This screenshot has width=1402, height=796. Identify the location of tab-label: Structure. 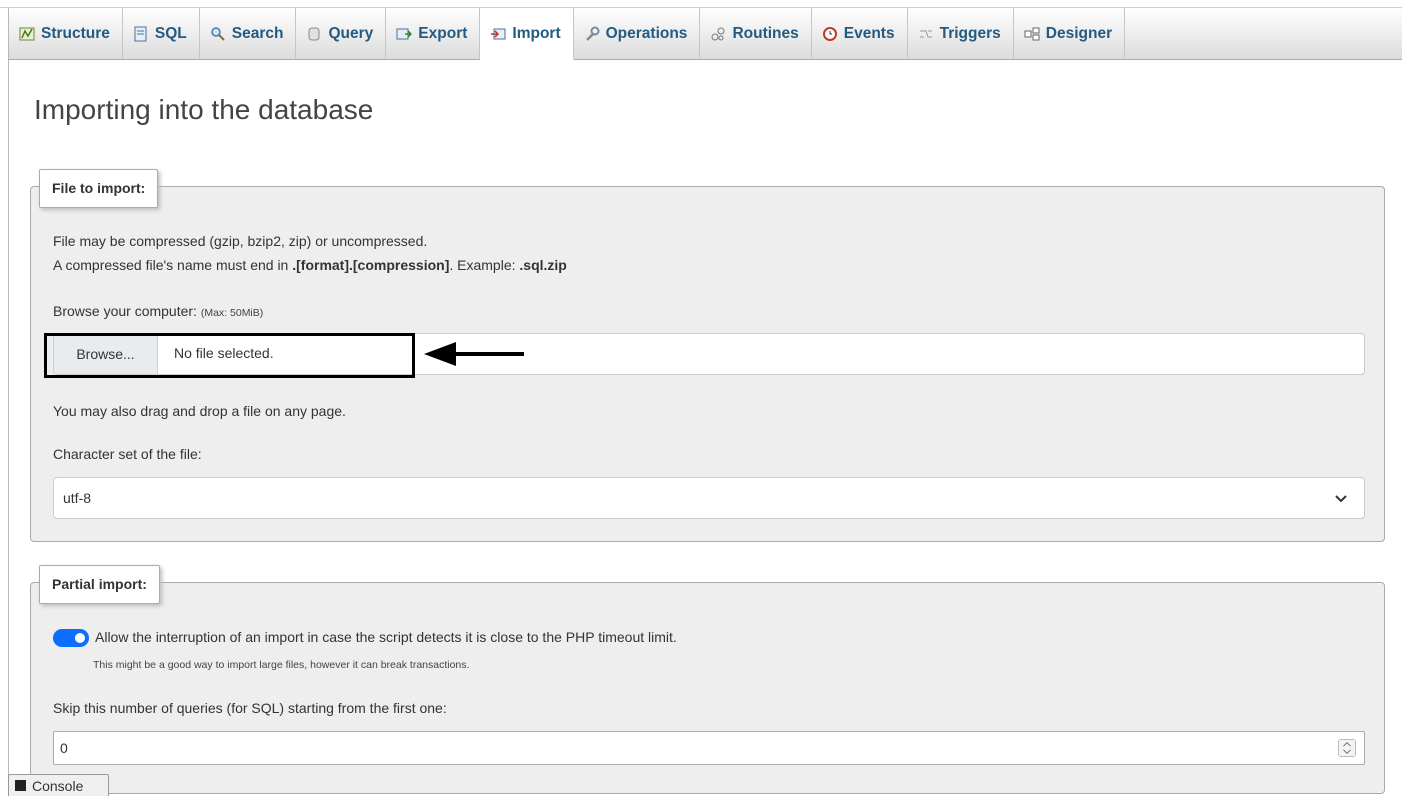
(75, 33).